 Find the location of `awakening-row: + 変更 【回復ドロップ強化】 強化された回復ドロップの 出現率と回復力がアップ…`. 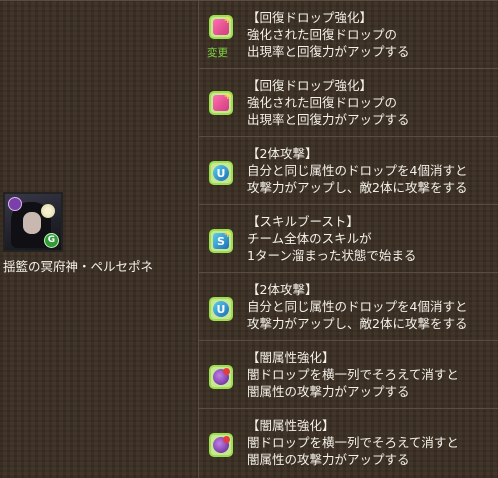

awakening-row: + 変更 【回復ドロップ強化】 強化された回復ドロップの 出現率と回復力がアップ… is located at coordinates (348, 35).